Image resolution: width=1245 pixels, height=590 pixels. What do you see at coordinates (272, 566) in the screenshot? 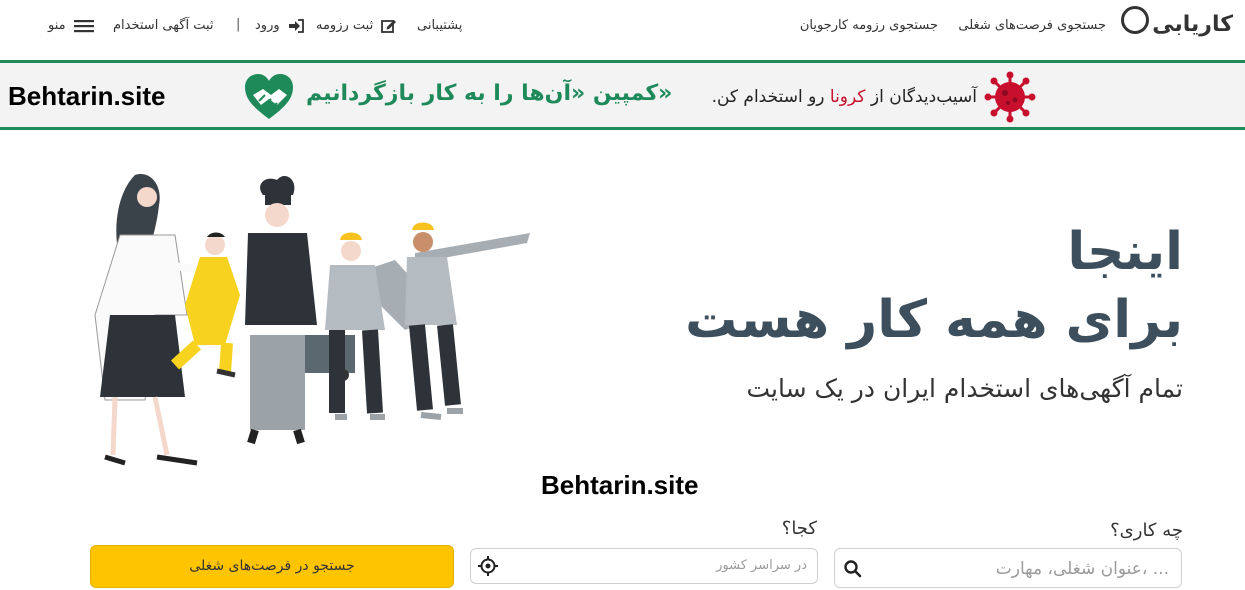
I see `search-jobs-button: جستجو در فرصت‌های شغلی` at bounding box center [272, 566].